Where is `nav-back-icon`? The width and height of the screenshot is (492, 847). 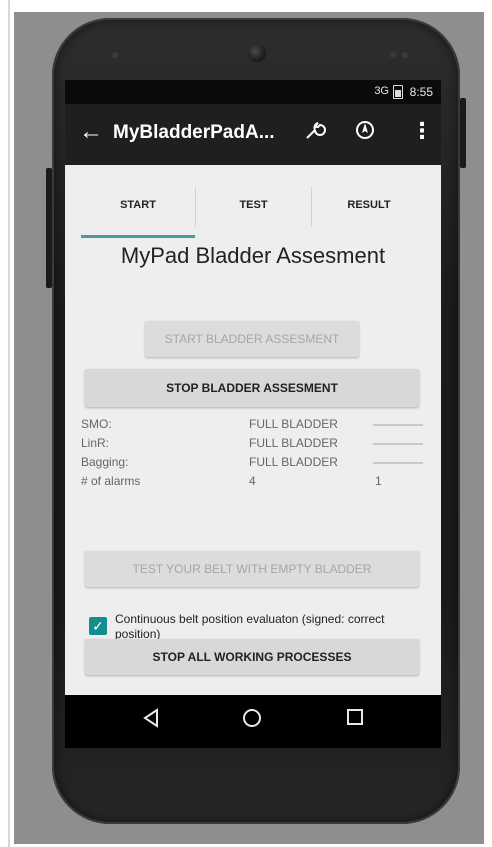 nav-back-icon is located at coordinates (151, 721).